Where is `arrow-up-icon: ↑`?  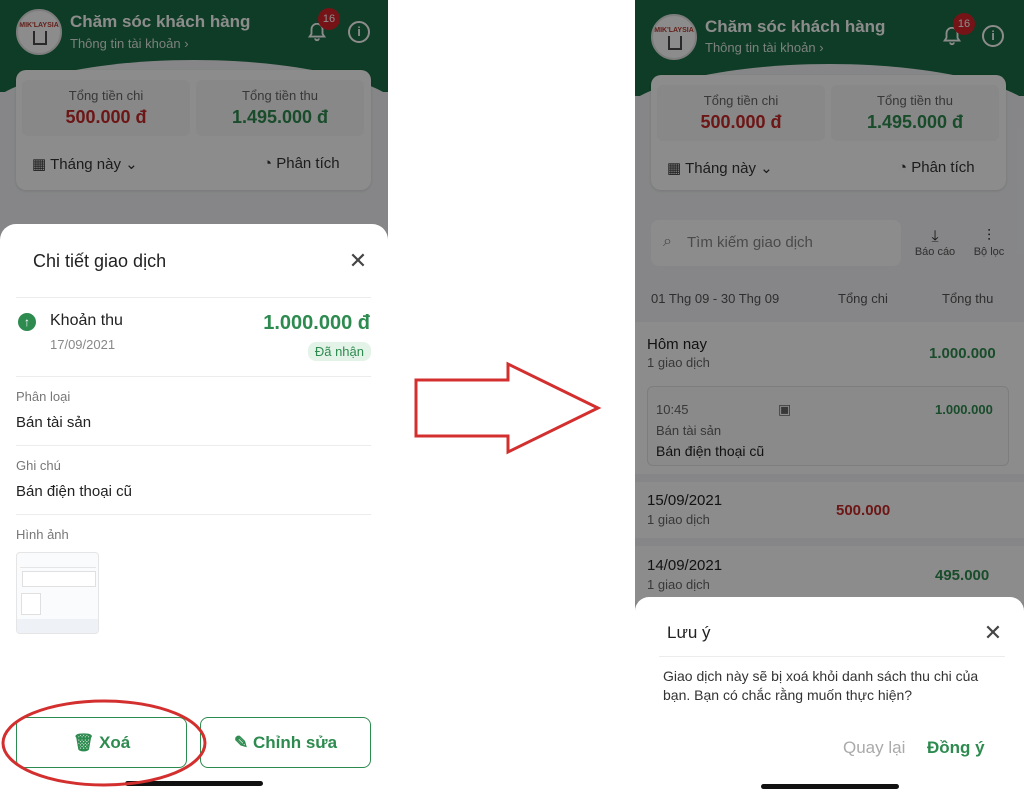 arrow-up-icon: ↑ is located at coordinates (27, 322).